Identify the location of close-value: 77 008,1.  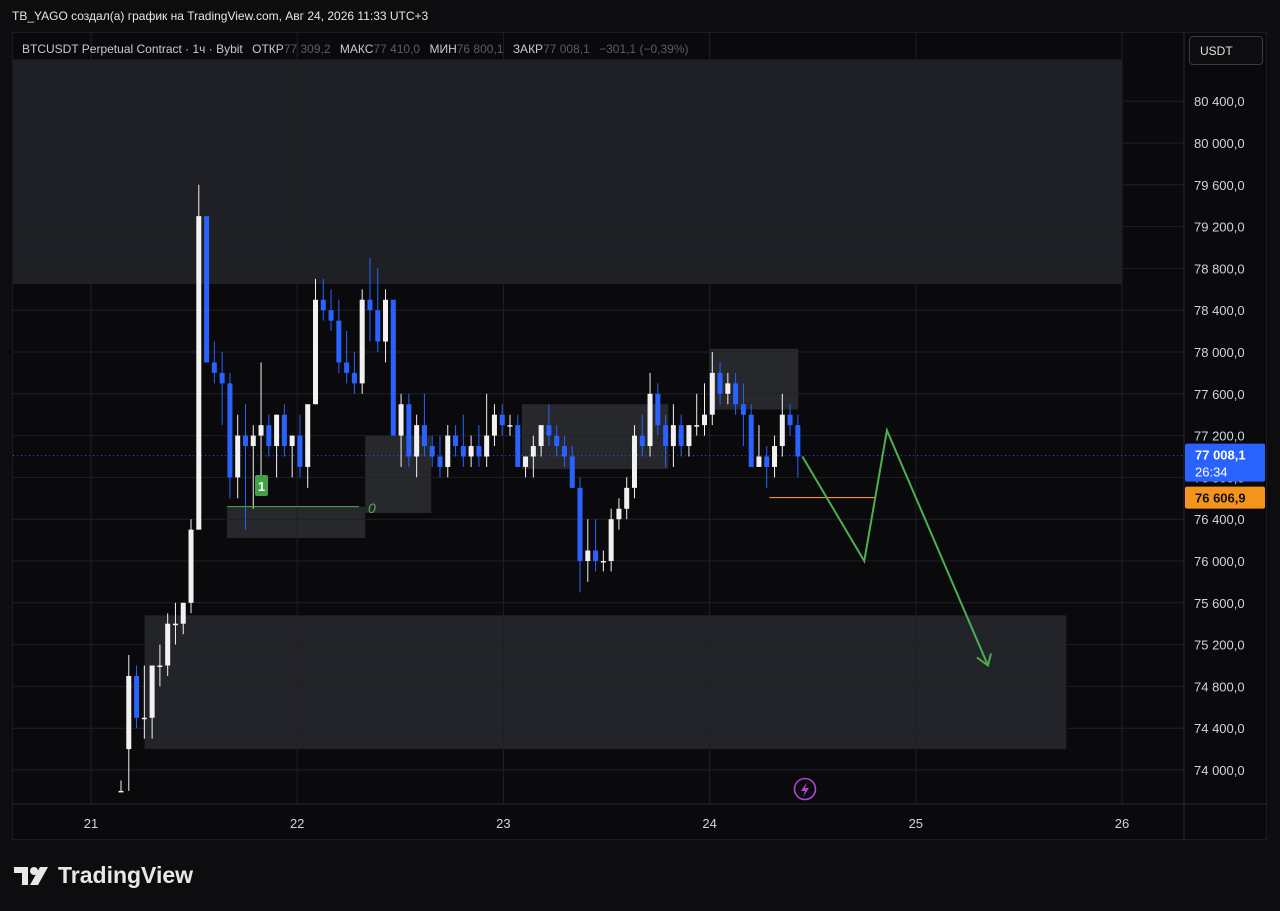
(566, 49).